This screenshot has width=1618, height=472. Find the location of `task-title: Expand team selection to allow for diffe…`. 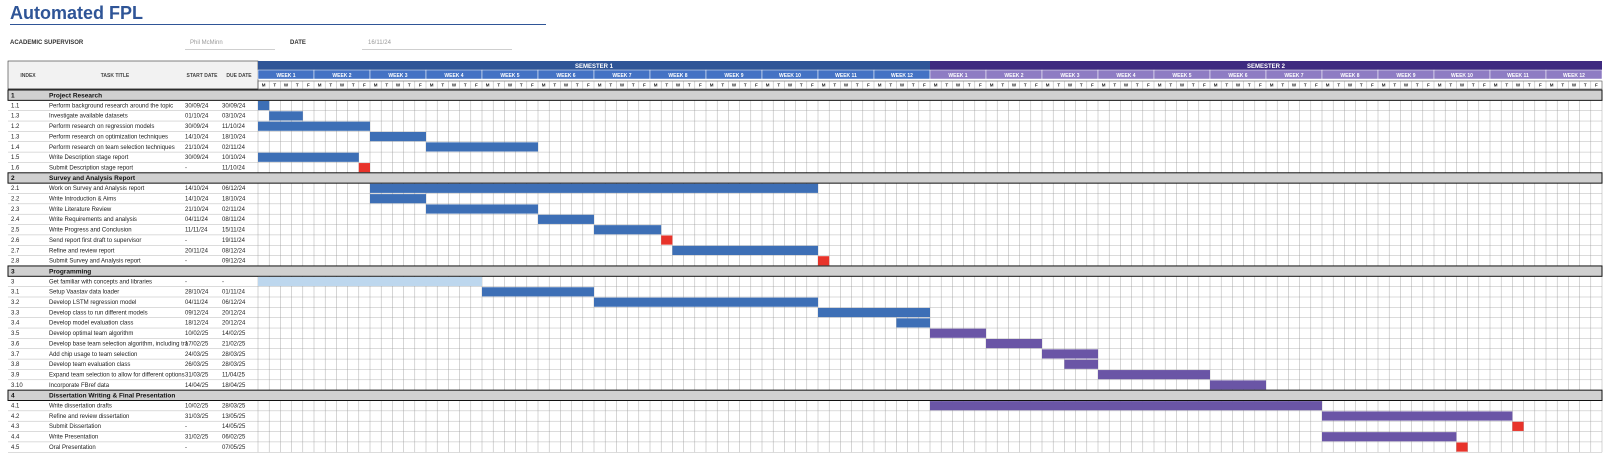

task-title: Expand team selection to allow for diffe… is located at coordinates (117, 375).